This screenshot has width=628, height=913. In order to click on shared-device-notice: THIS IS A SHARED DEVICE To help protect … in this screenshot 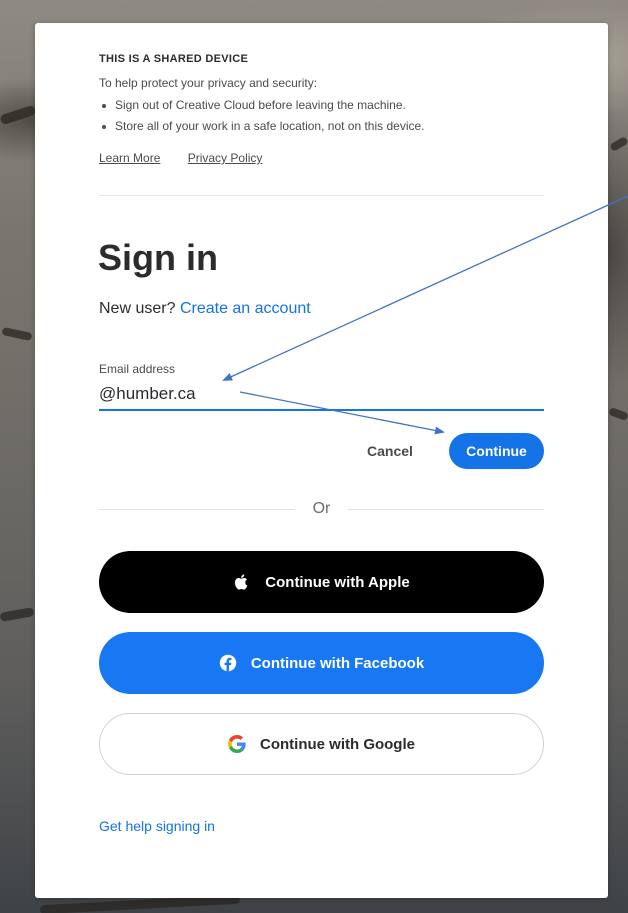, I will do `click(321, 109)`.